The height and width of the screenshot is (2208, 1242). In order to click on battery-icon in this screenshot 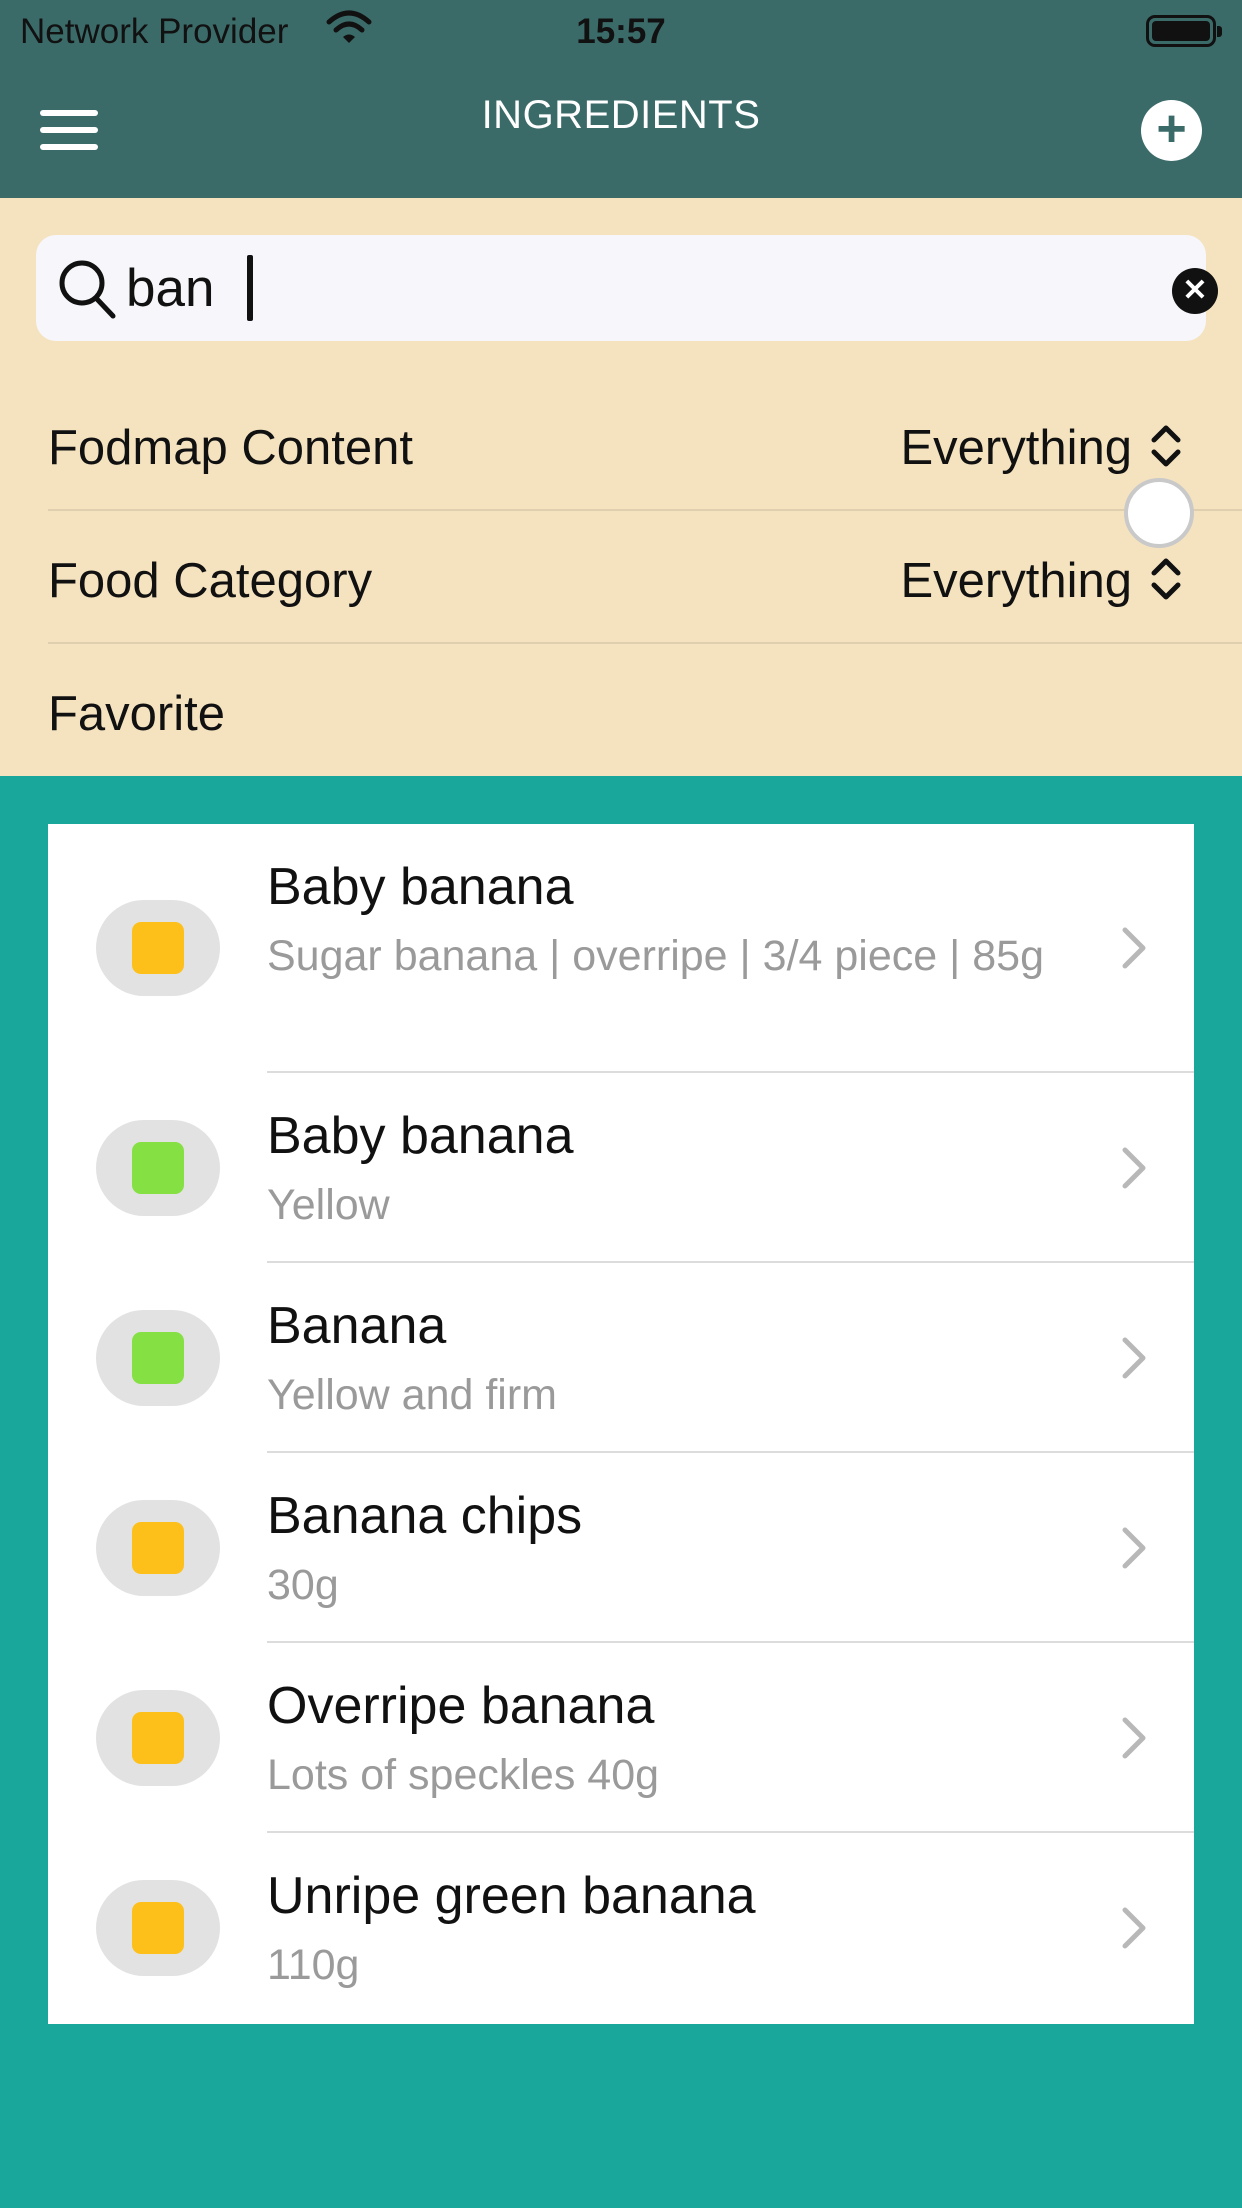, I will do `click(1184, 31)`.